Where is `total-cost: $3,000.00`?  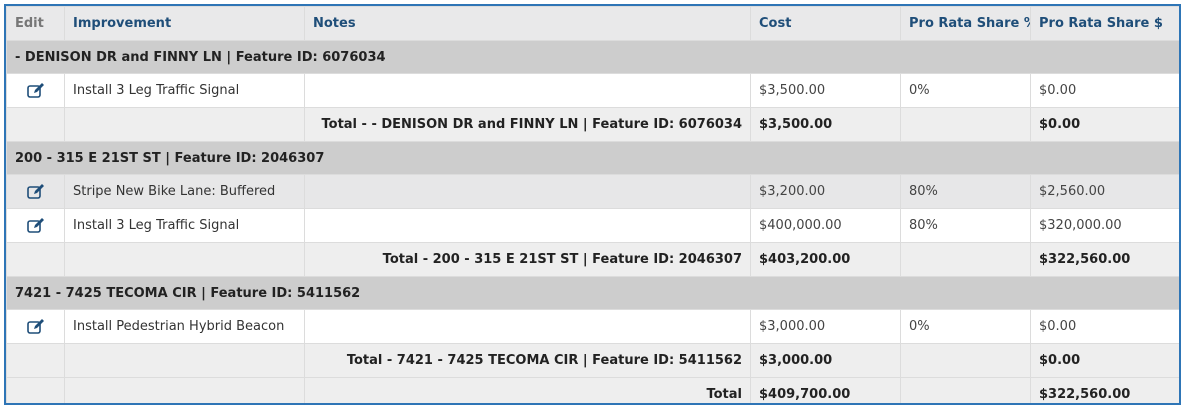
total-cost: $3,000.00 is located at coordinates (825, 360).